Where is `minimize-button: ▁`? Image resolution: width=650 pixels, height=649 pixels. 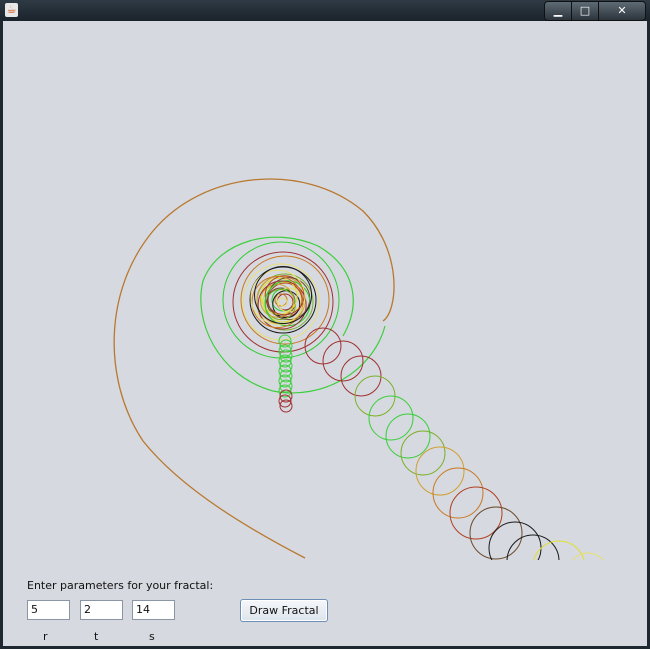 minimize-button: ▁ is located at coordinates (558, 11).